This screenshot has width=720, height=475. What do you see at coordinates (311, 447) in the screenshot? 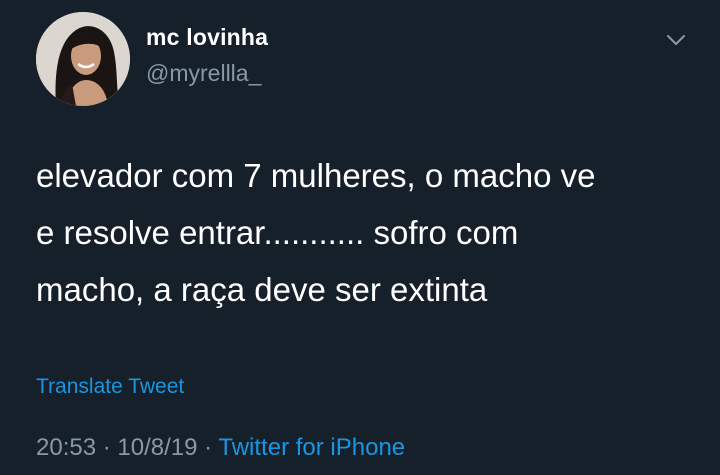
I see `tweet-source-link: Twitter for iPhone` at bounding box center [311, 447].